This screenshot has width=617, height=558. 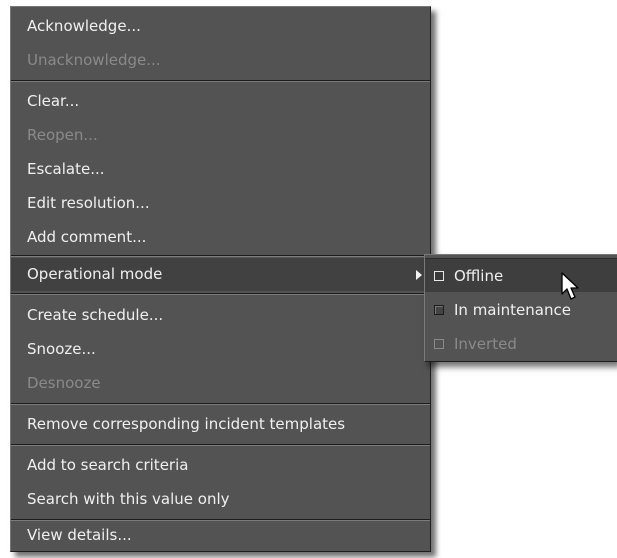 I want to click on mouse-pointer-icon, so click(x=570, y=286).